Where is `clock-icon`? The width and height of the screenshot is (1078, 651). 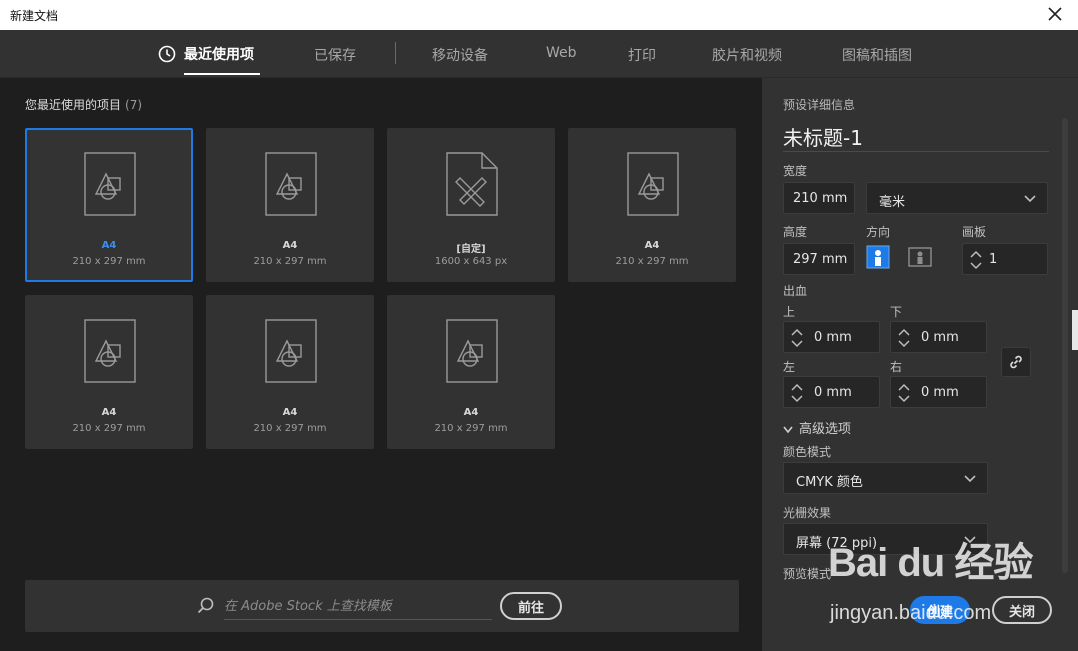
clock-icon is located at coordinates (167, 54).